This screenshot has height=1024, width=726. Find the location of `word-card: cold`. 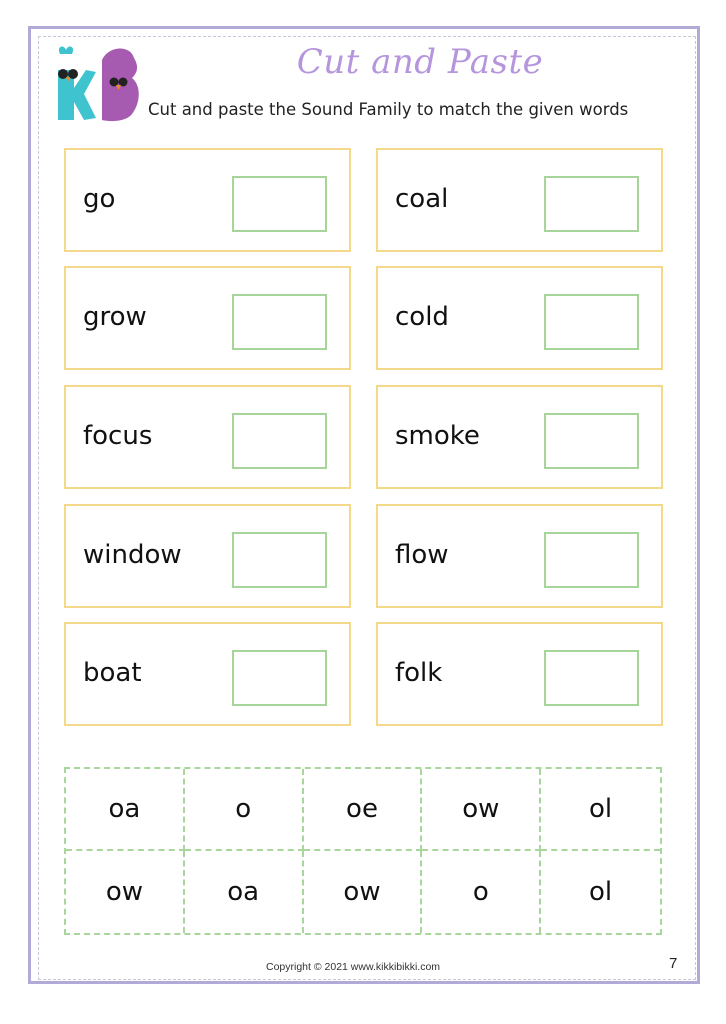

word-card: cold is located at coordinates (519, 318).